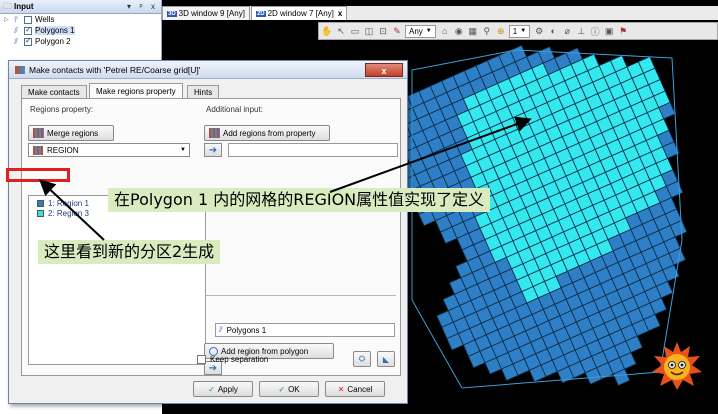  Describe the element at coordinates (201, 359) in the screenshot. I see `keep-separation-checkbox` at that location.